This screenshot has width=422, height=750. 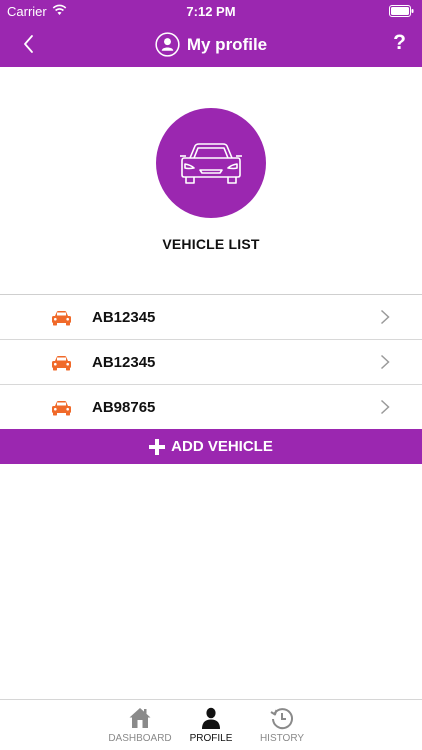 What do you see at coordinates (227, 44) in the screenshot?
I see `page-title: My profile` at bounding box center [227, 44].